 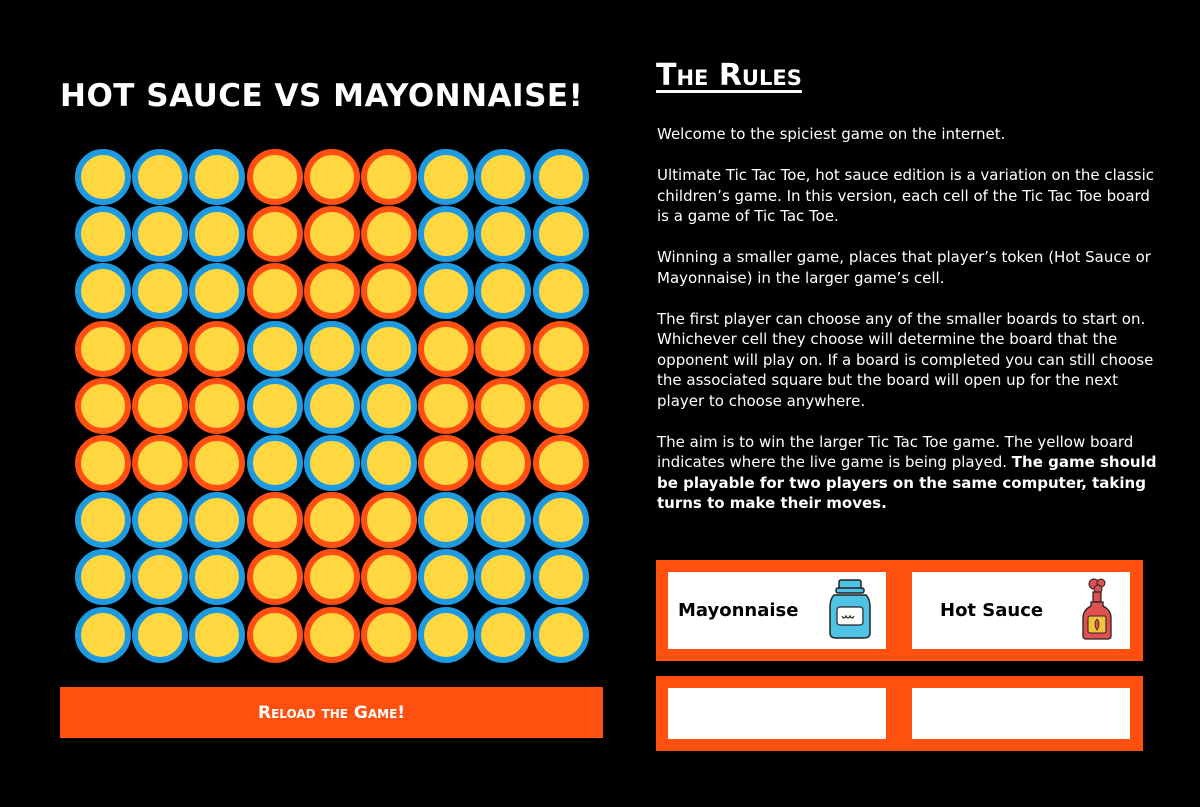 What do you see at coordinates (992, 610) in the screenshot?
I see `hot-sauce-label: Hot Sauce` at bounding box center [992, 610].